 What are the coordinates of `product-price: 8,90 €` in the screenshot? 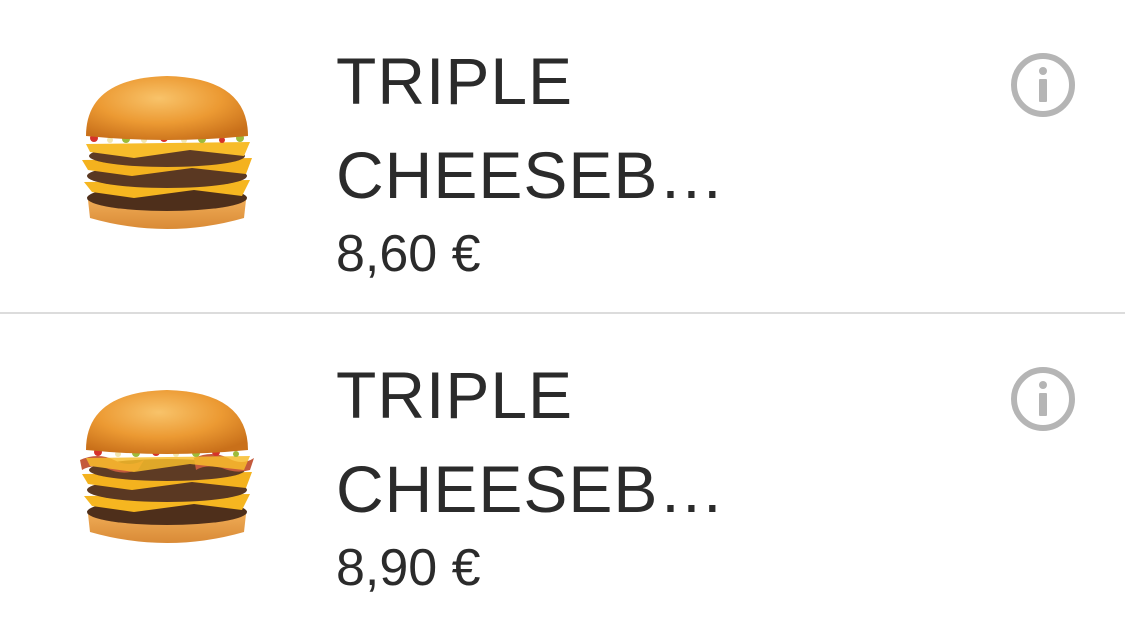 It's located at (408, 568).